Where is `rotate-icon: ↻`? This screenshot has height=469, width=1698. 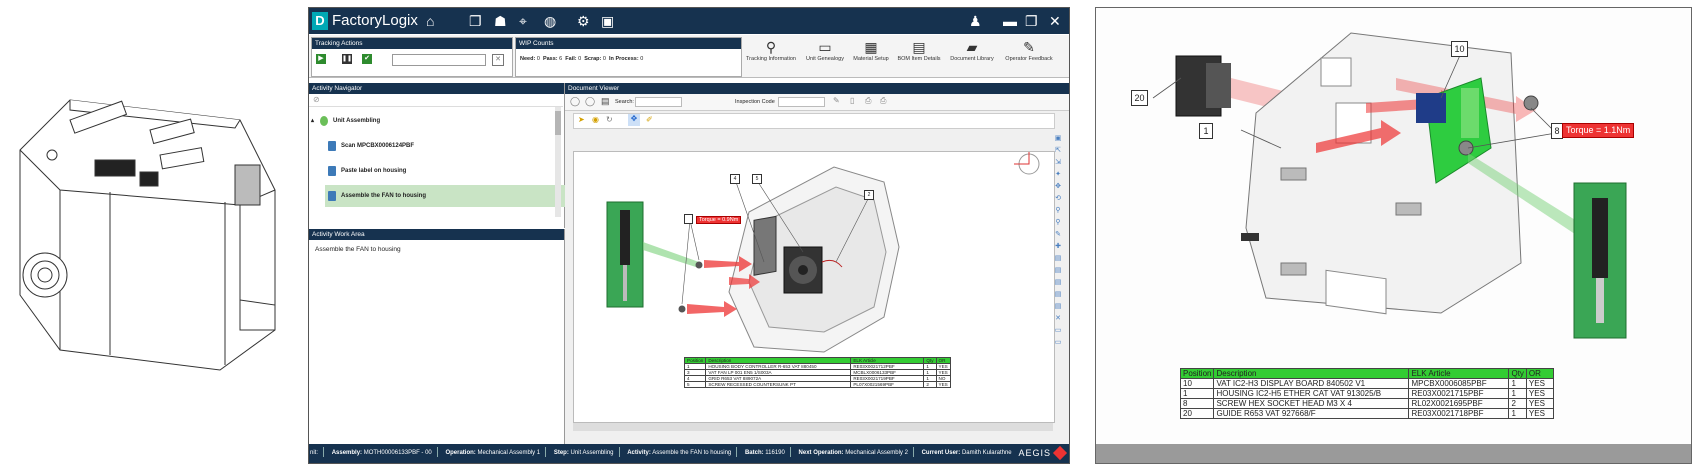
rotate-icon: ↻ is located at coordinates (609, 119).